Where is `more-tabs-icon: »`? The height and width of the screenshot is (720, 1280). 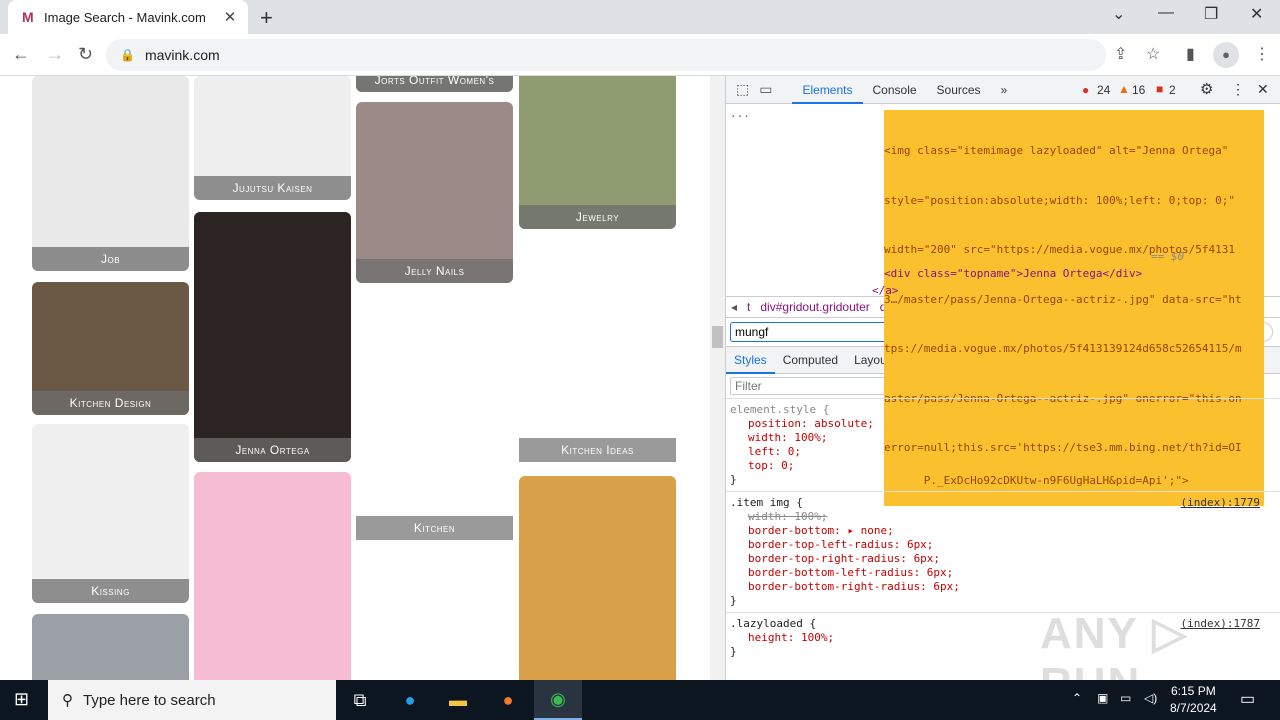
more-tabs-icon: » is located at coordinates (1004, 90).